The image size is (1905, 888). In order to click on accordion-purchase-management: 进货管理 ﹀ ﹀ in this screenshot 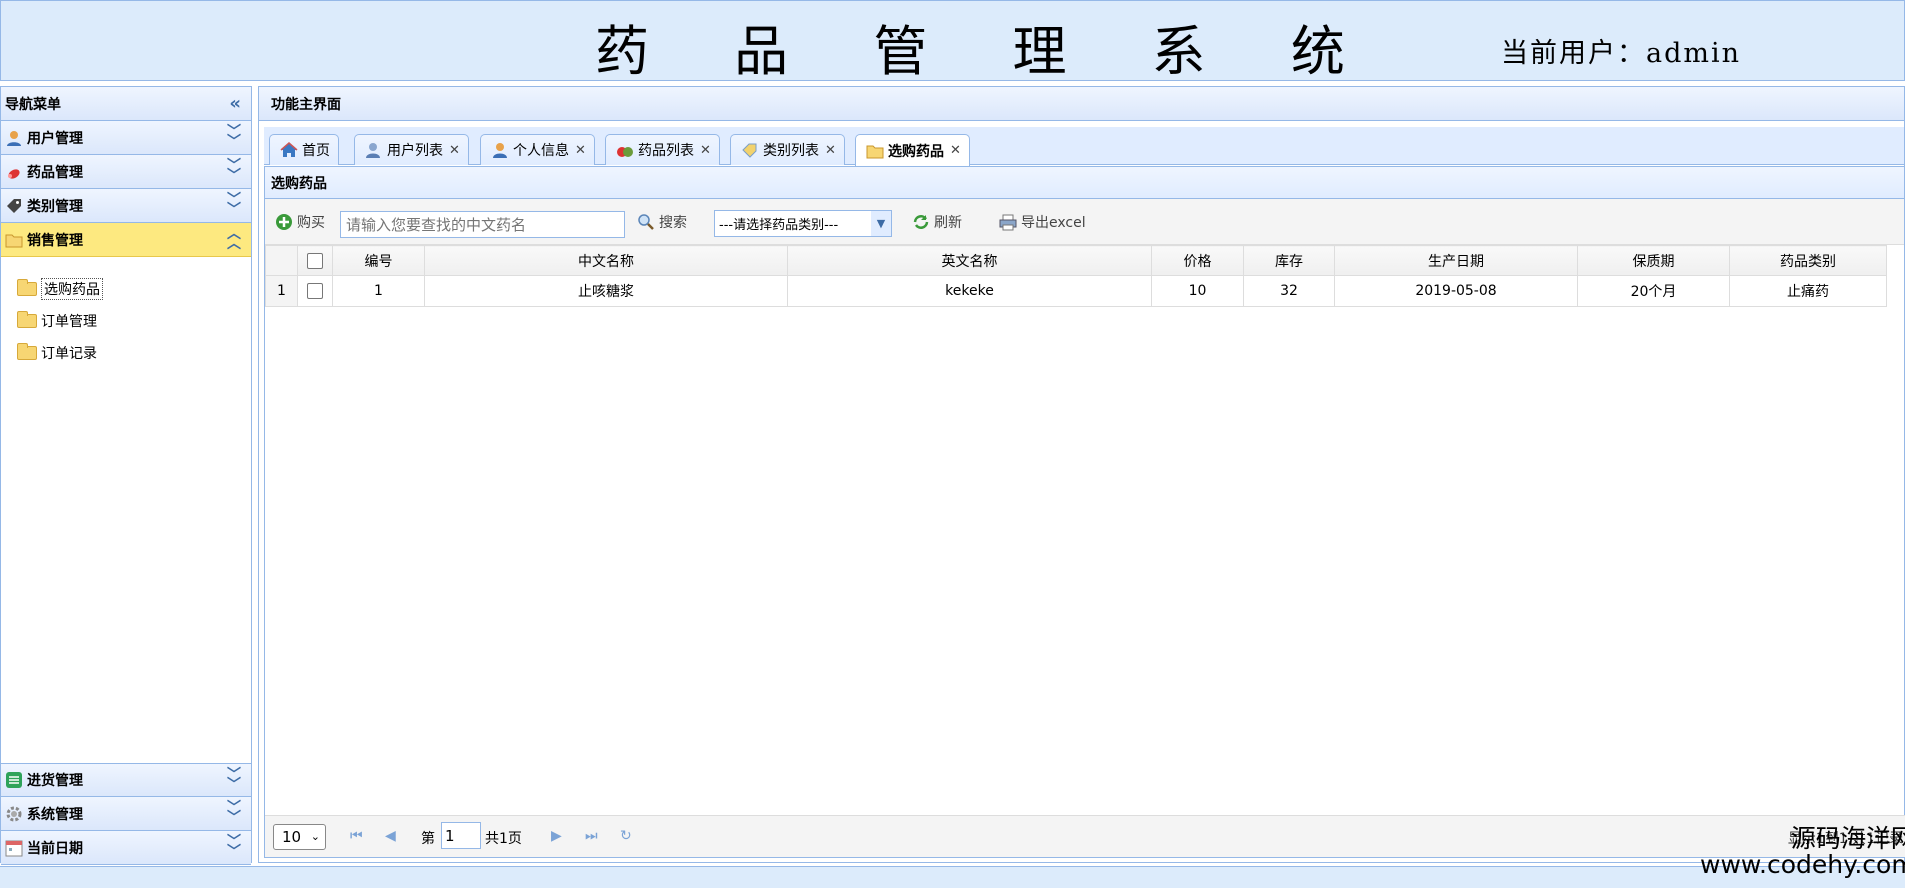, I will do `click(126, 780)`.